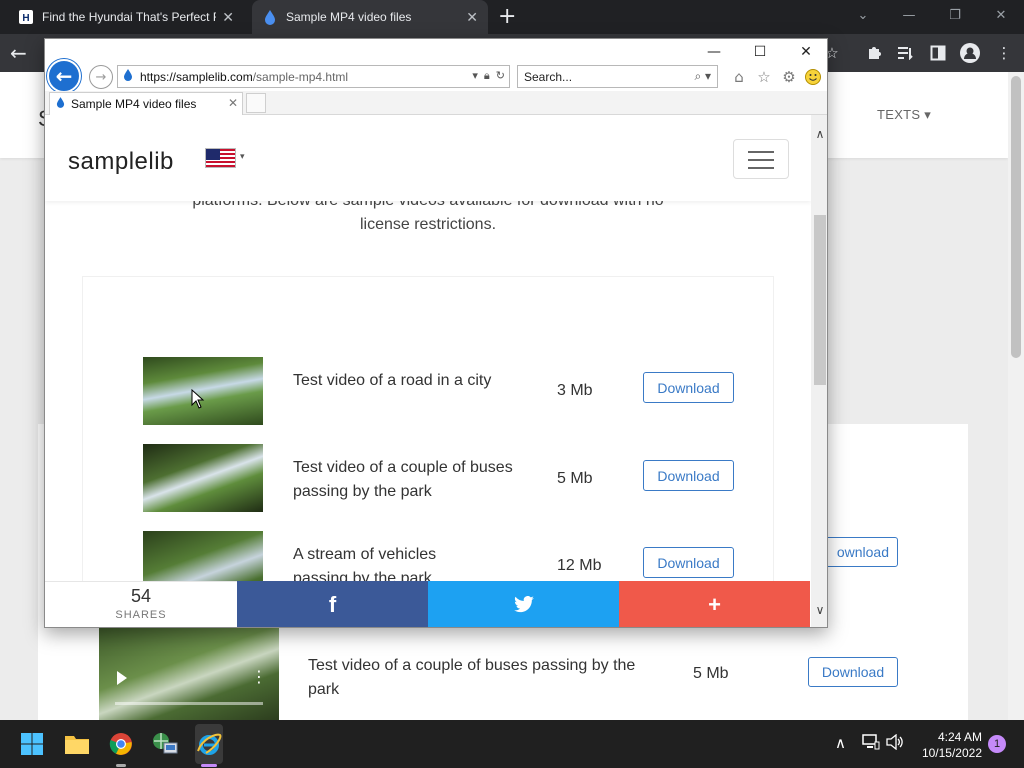 Image resolution: width=1024 pixels, height=768 pixels. I want to click on chrome-running-indicator, so click(121, 765).